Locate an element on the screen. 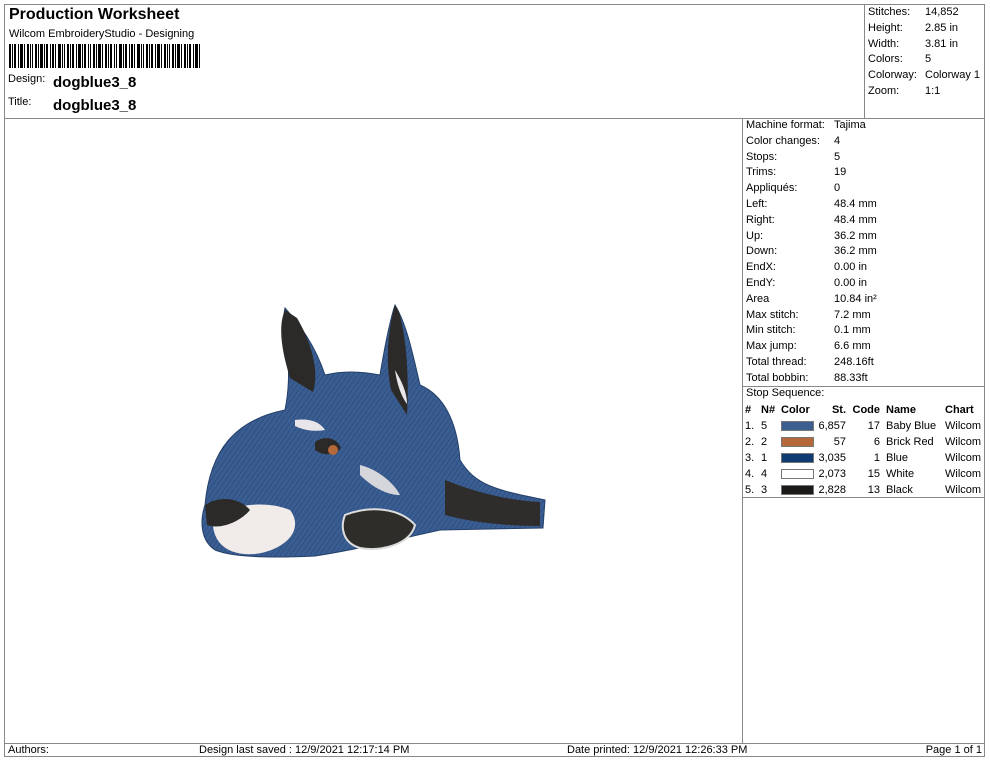 This screenshot has width=990, height=762. detail-key: Right: is located at coordinates (760, 219).